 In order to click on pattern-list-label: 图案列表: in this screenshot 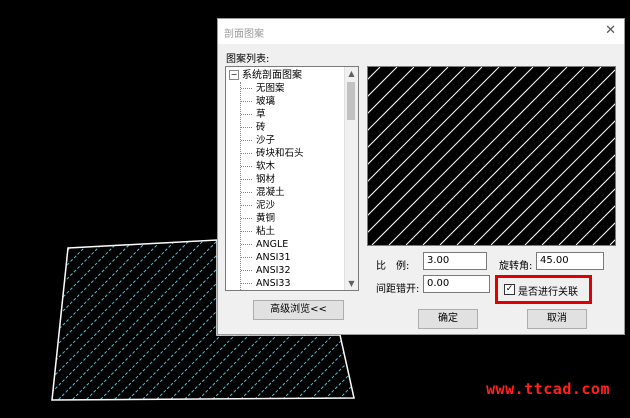, I will do `click(248, 59)`.